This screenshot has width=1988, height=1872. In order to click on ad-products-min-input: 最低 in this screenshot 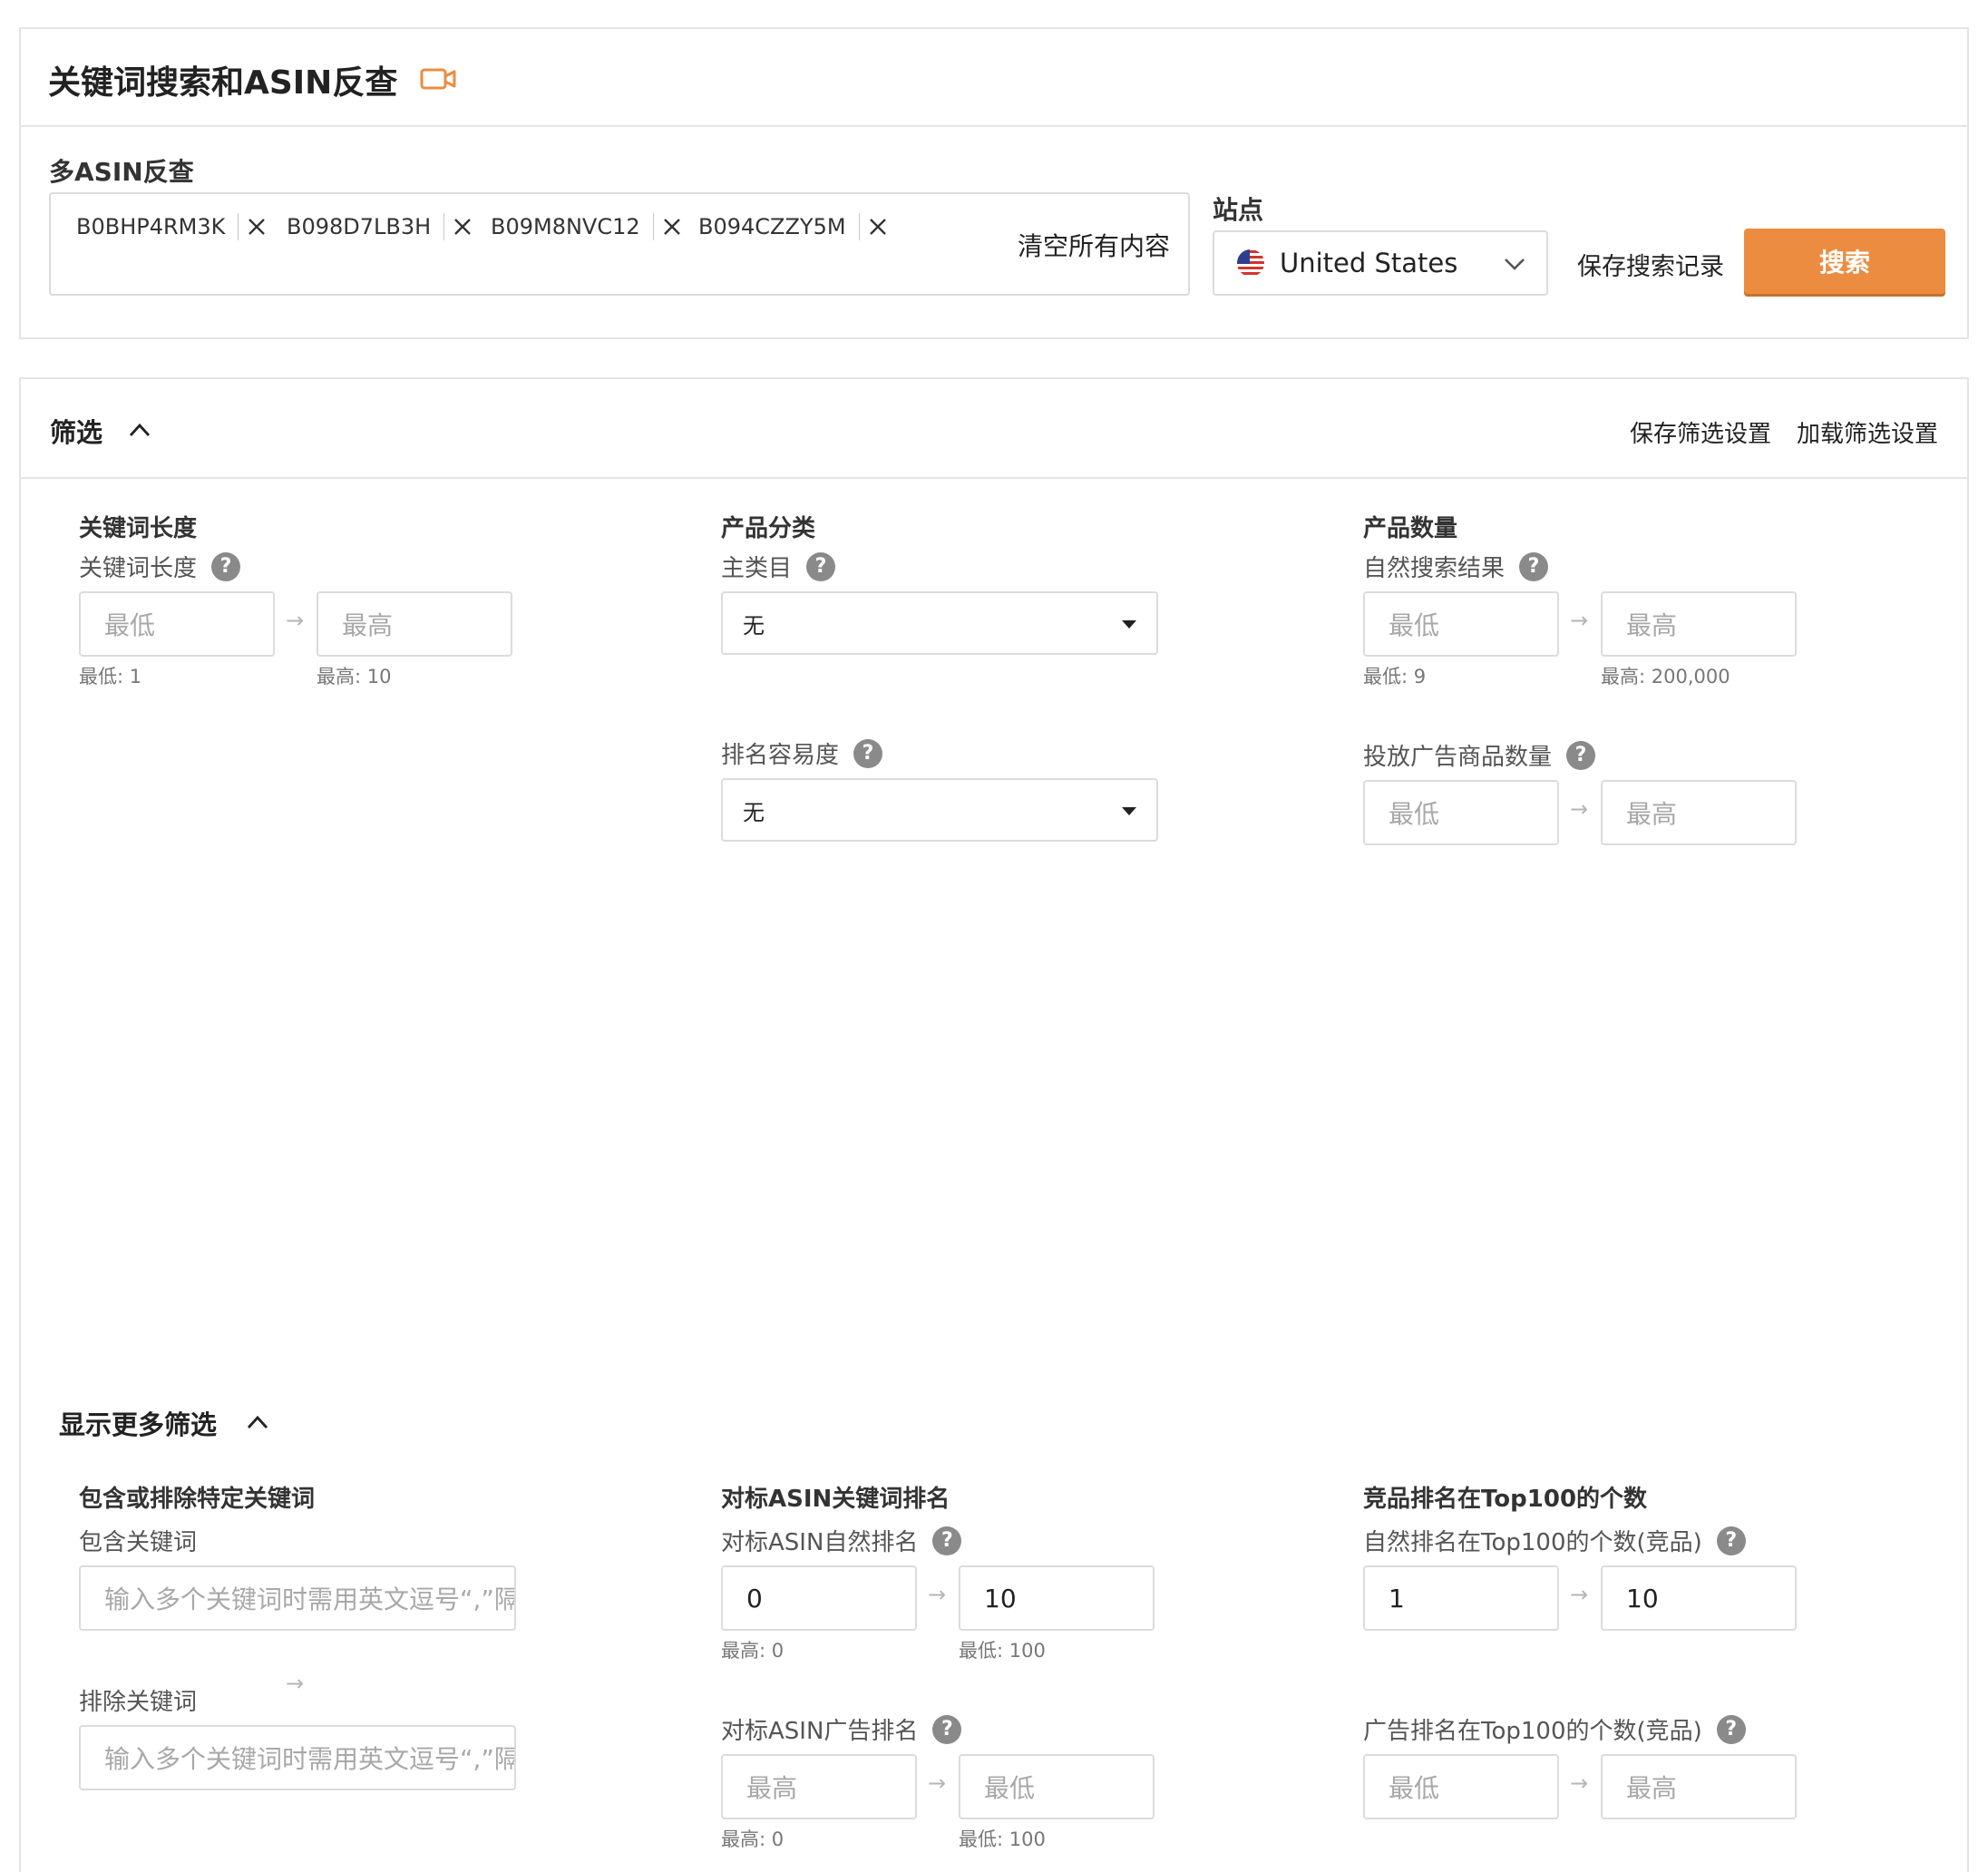, I will do `click(1461, 812)`.